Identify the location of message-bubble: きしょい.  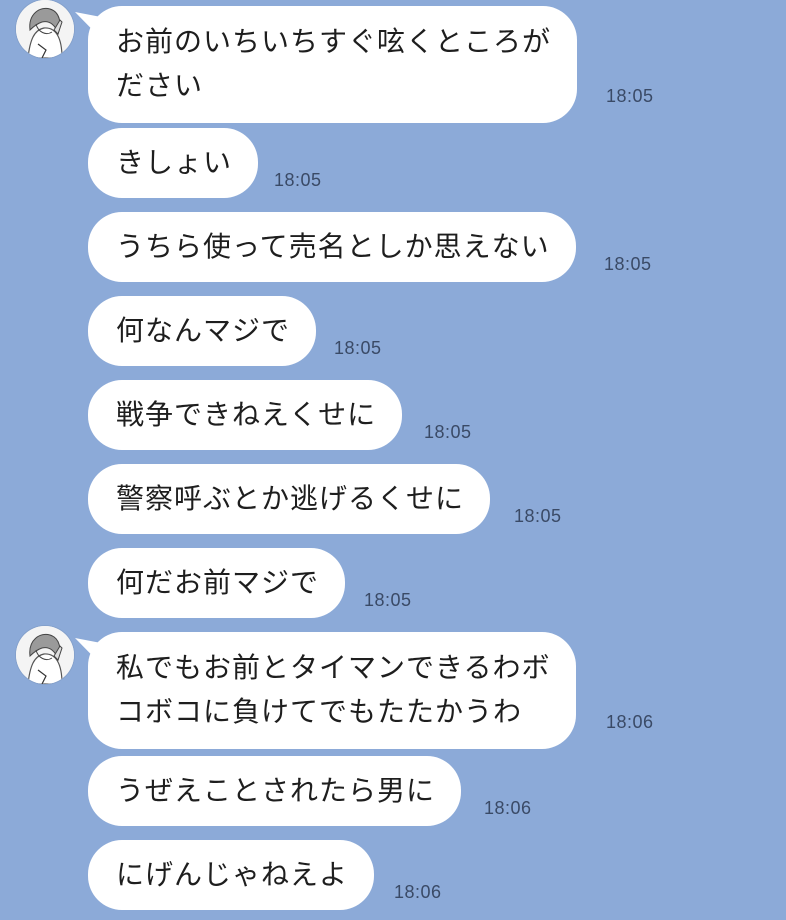
(173, 163).